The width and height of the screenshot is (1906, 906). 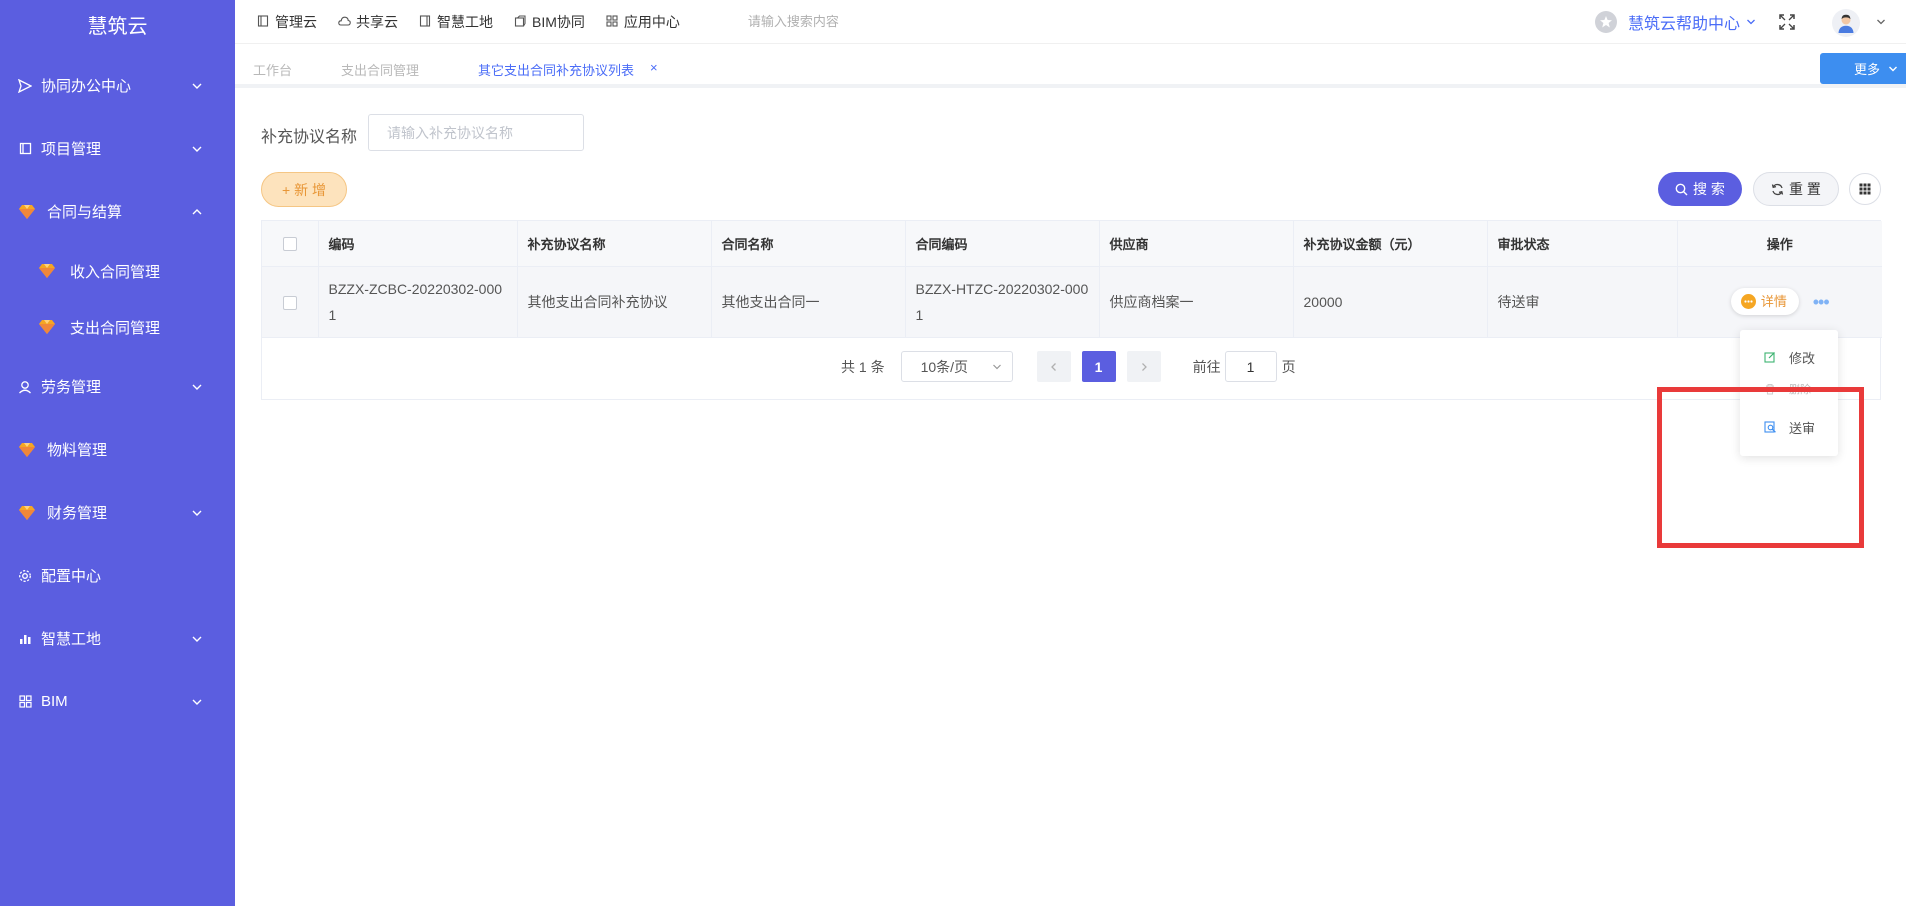 What do you see at coordinates (368, 22) in the screenshot?
I see `top-link-shared-cloud: 共享云` at bounding box center [368, 22].